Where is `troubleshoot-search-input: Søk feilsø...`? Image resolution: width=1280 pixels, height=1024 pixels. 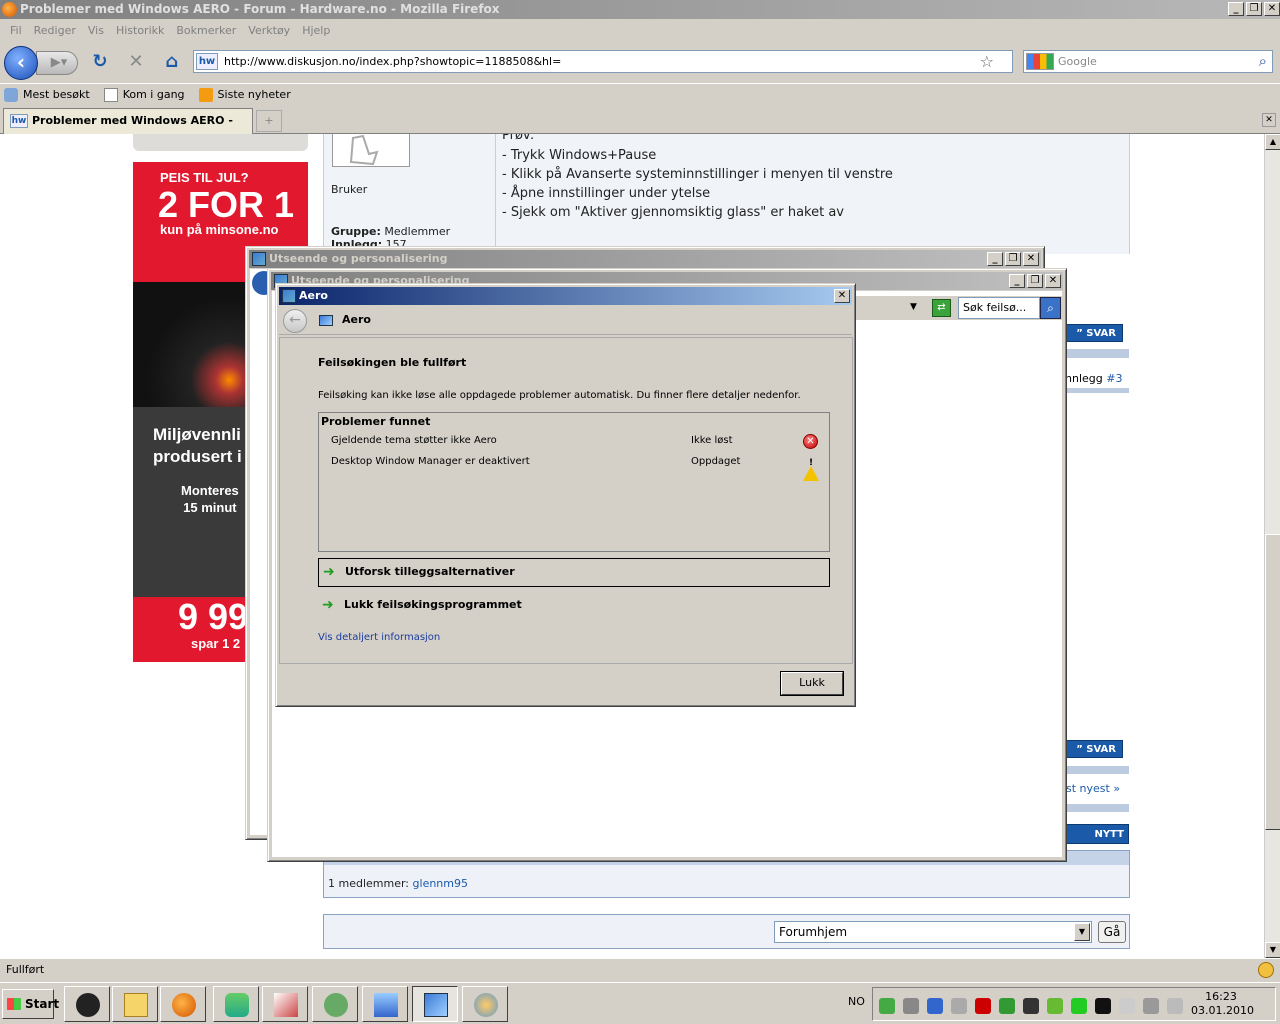
troubleshoot-search-input: Søk feilsø... is located at coordinates (999, 308).